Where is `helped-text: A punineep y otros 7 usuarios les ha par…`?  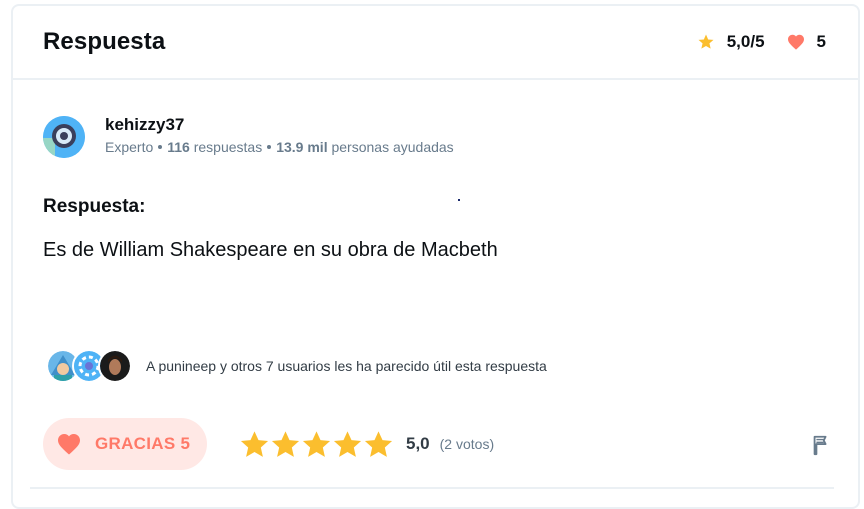 helped-text: A punineep y otros 7 usuarios les ha par… is located at coordinates (346, 366).